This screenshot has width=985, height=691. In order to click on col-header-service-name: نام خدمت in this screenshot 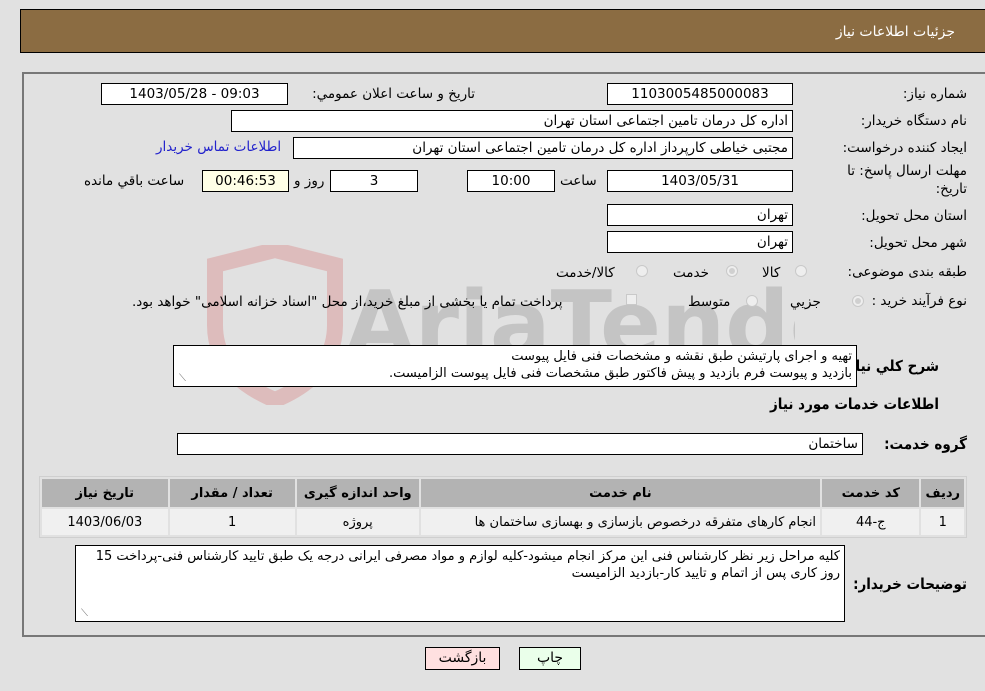, I will do `click(620, 493)`.